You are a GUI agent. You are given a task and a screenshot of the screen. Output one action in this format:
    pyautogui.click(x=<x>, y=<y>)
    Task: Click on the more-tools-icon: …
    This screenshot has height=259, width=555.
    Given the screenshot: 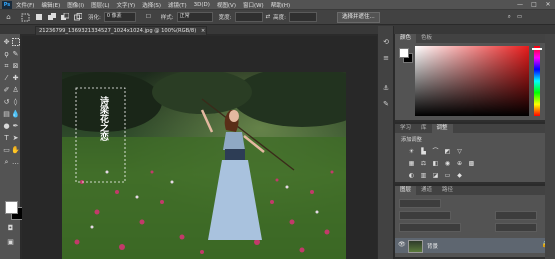 What is the action you would take?
    pyautogui.click(x=15, y=162)
    